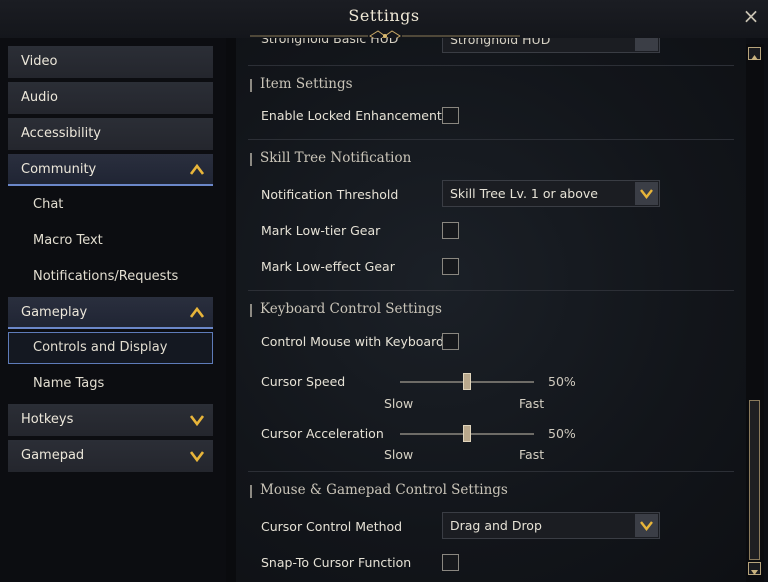 The height and width of the screenshot is (582, 768). I want to click on mark-low-effect-gear-label: Mark Low-effect Gear, so click(328, 266).